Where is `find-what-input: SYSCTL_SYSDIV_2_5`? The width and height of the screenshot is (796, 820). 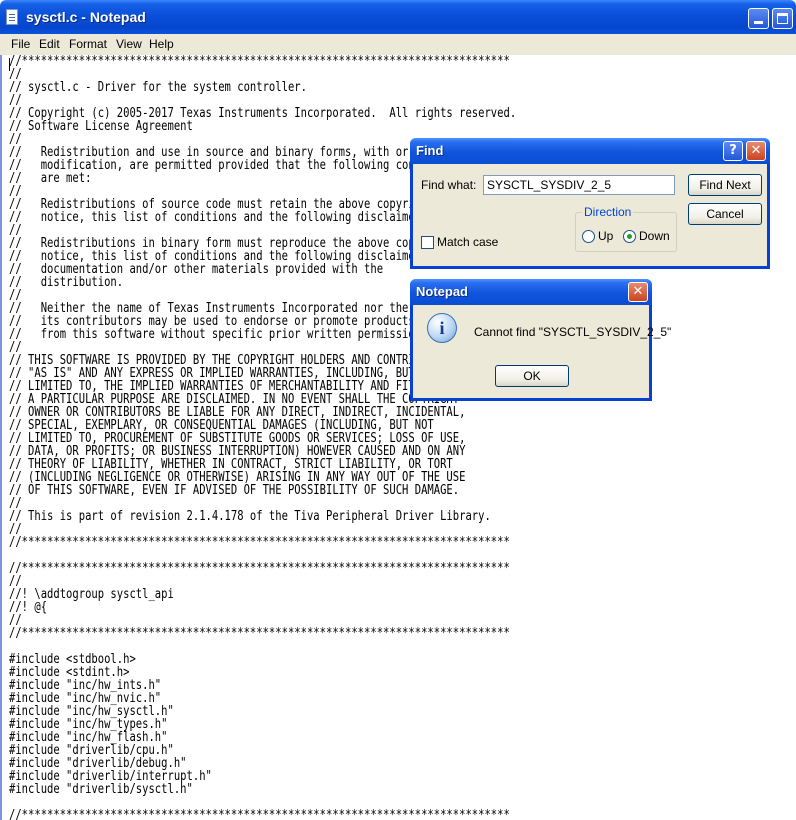
find-what-input: SYSCTL_SYSDIV_2_5 is located at coordinates (579, 185).